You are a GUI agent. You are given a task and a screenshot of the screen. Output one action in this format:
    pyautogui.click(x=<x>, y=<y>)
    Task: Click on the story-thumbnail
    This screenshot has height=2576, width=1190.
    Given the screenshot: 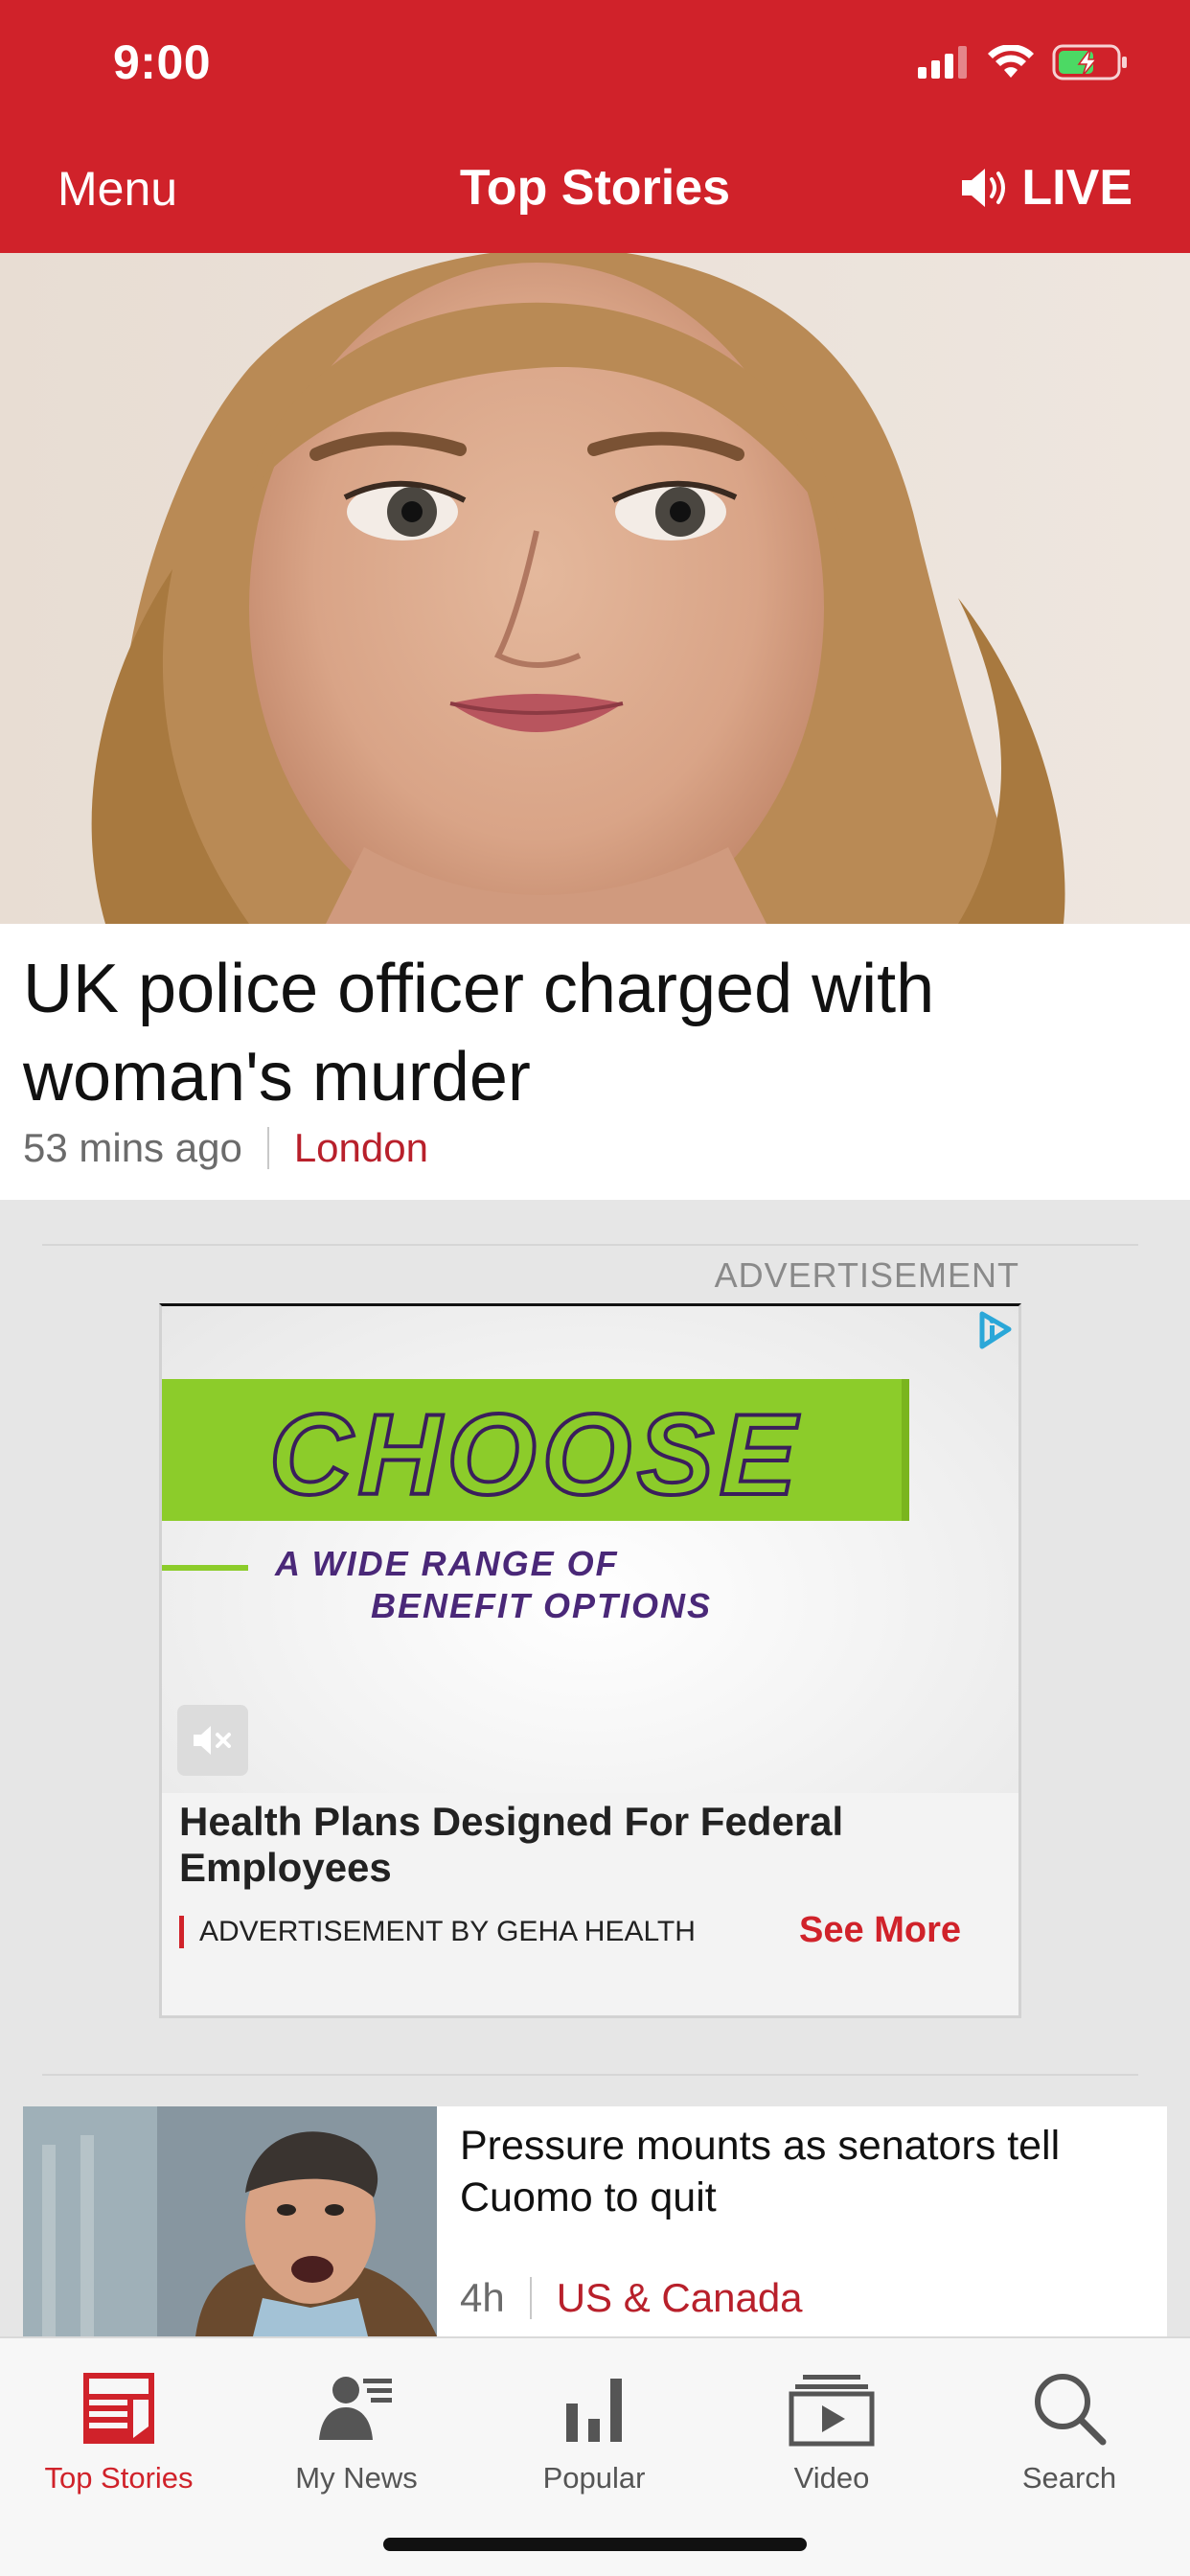 What is the action you would take?
    pyautogui.click(x=230, y=2221)
    